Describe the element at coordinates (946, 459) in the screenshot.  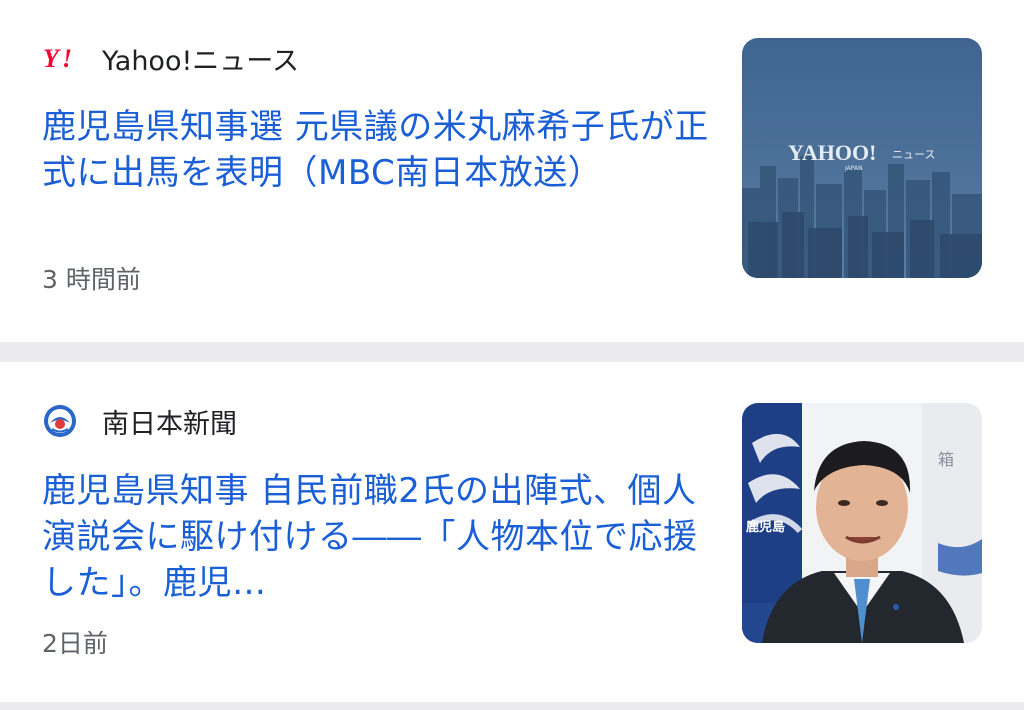
I see `backdrop-text-right: 箱` at that location.